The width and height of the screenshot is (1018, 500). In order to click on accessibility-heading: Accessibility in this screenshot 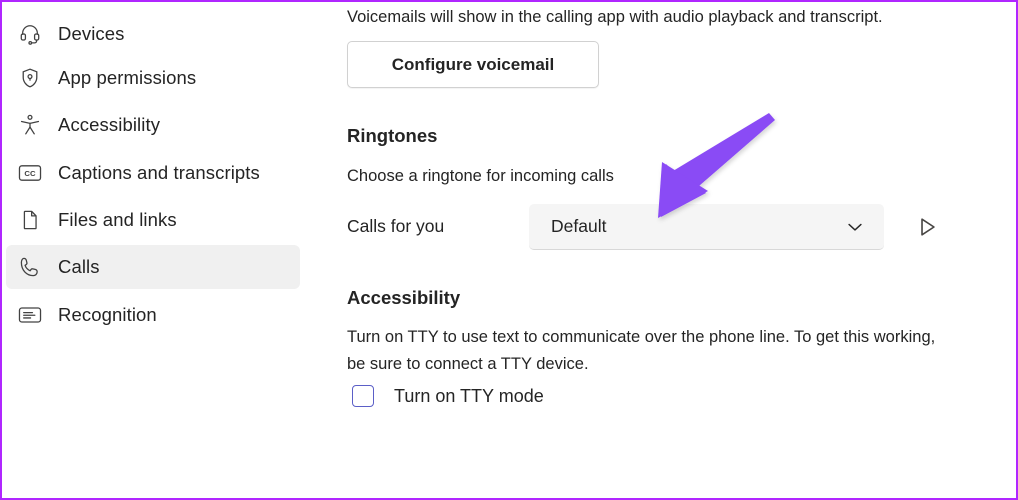, I will do `click(404, 297)`.